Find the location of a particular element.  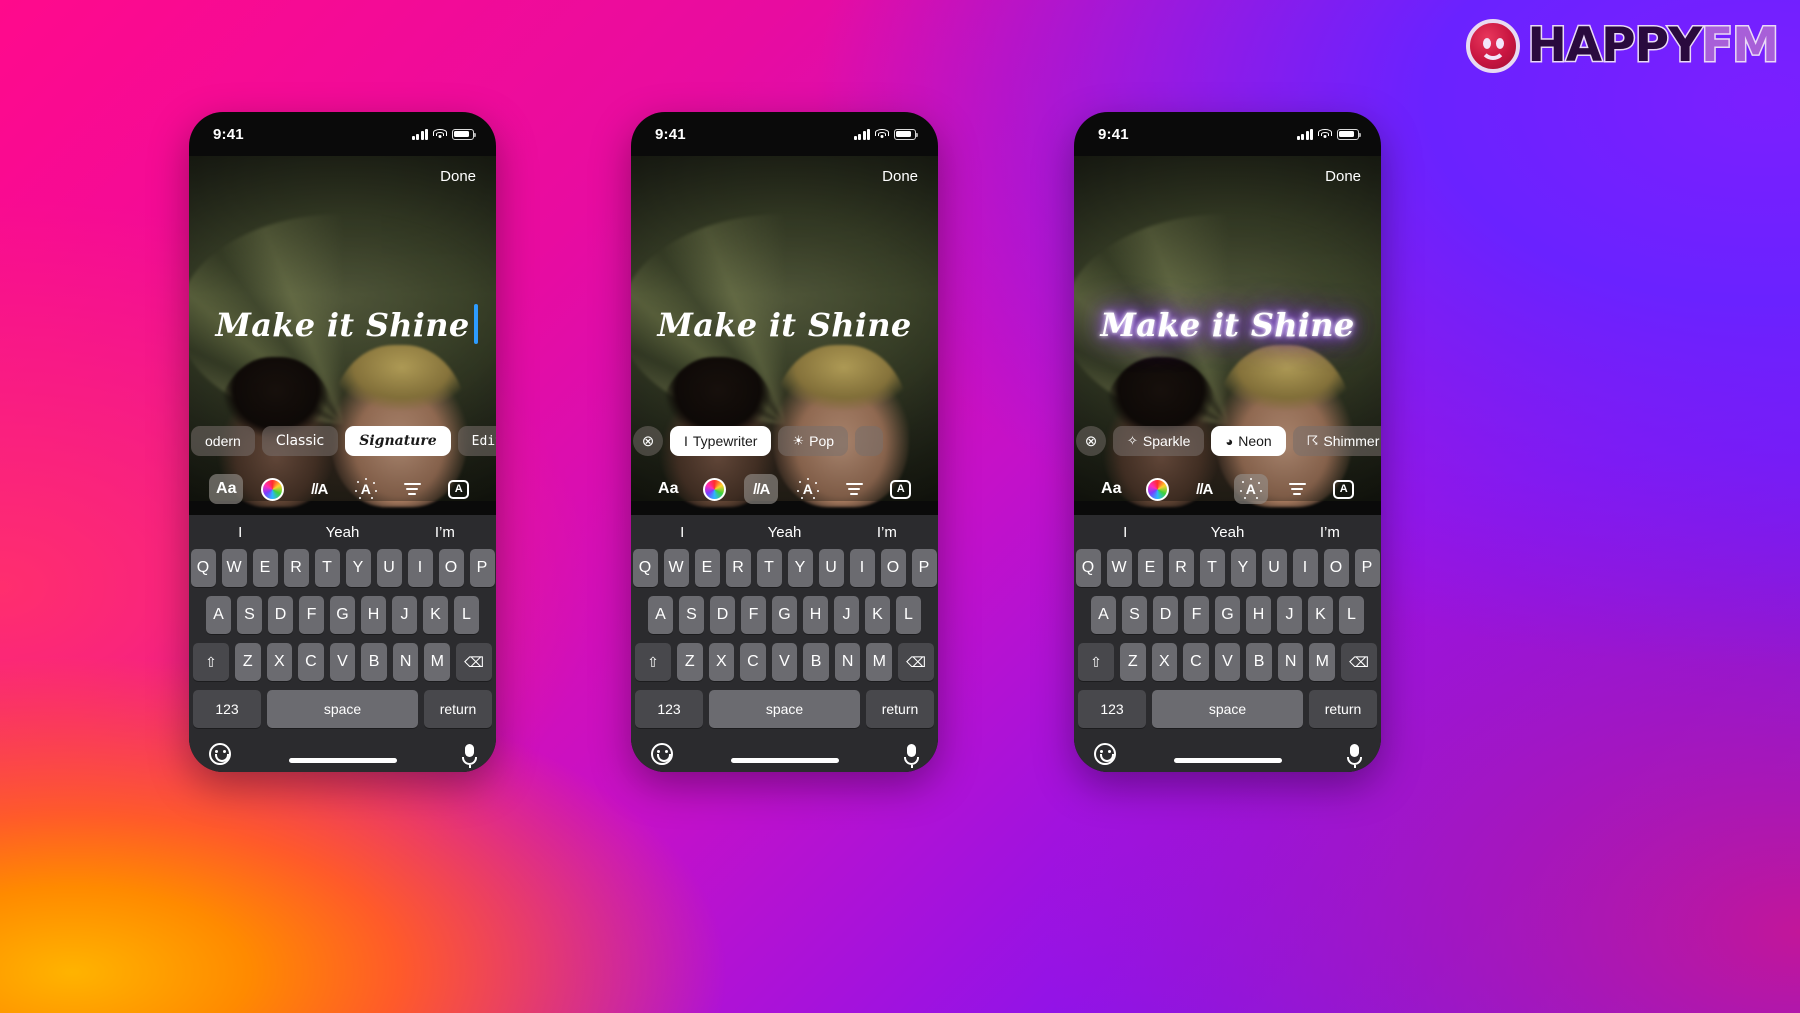

carousel-pill-shimmer: ☈ Shimmer is located at coordinates (1336, 441).